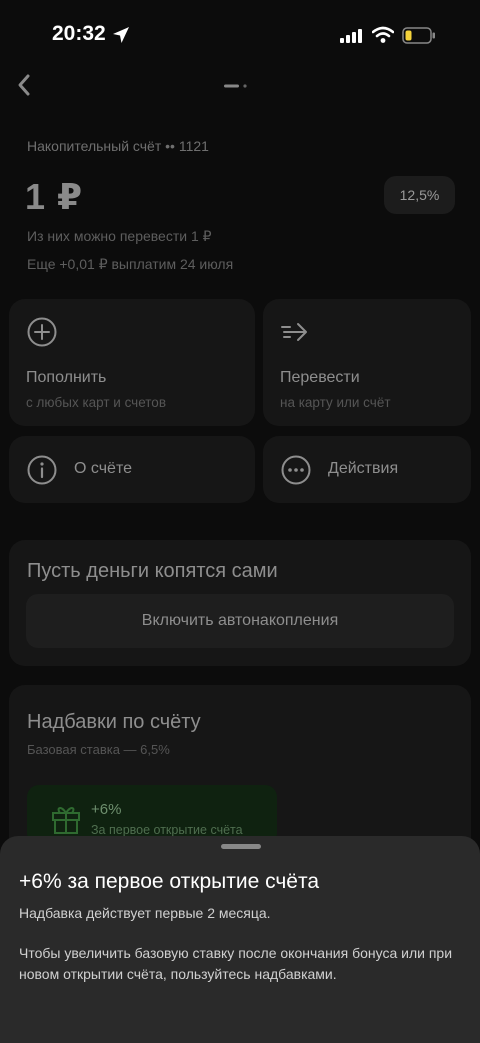  What do you see at coordinates (351, 36) in the screenshot?
I see `signal-icon` at bounding box center [351, 36].